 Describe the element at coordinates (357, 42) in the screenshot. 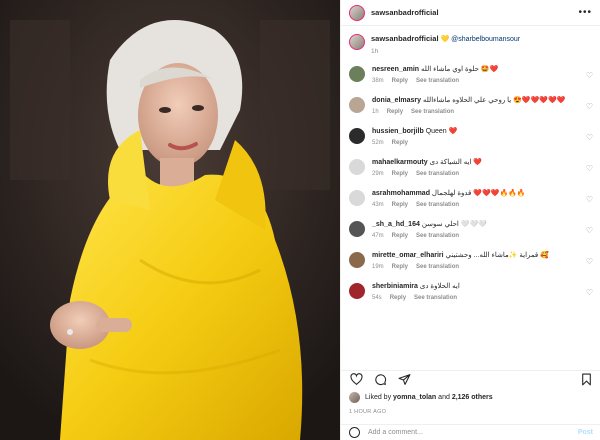

I see `caption-avatar` at that location.